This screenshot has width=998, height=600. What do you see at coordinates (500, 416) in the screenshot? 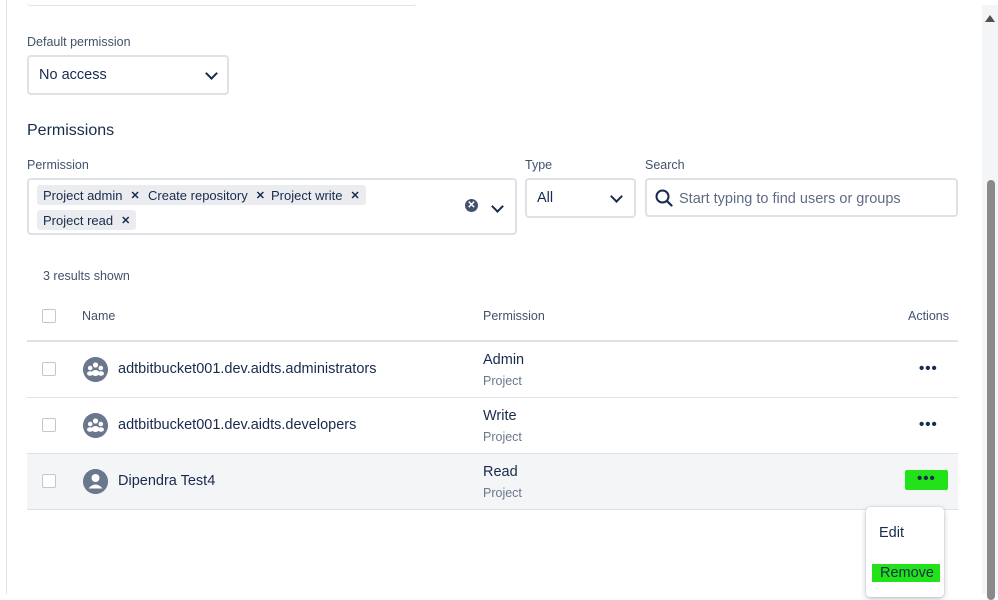
I see `row-permission: Write` at bounding box center [500, 416].